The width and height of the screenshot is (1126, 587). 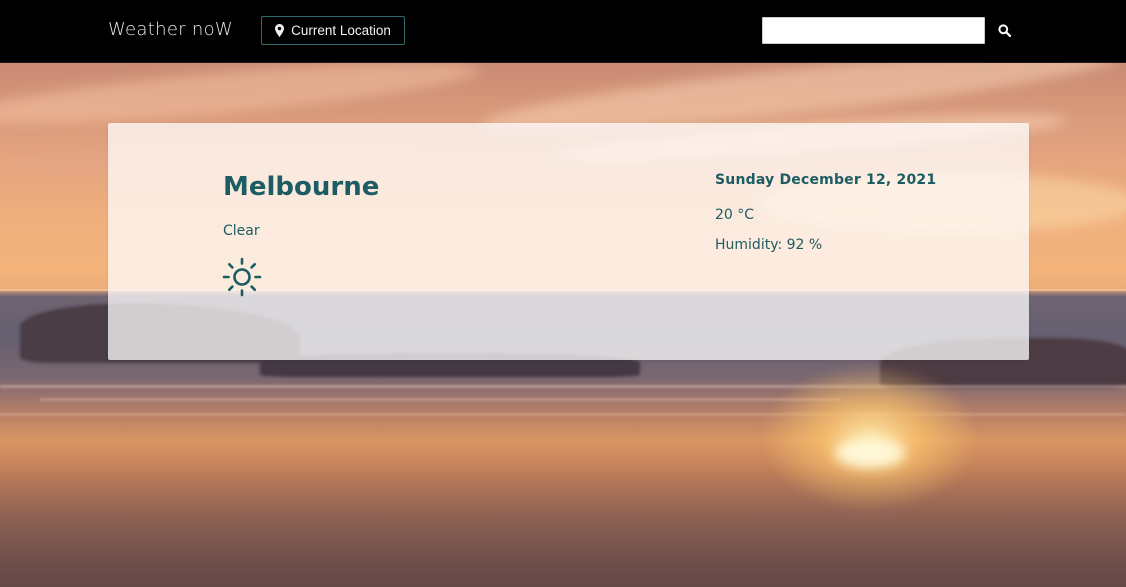 I want to click on humidity: Humidity: 92 %, so click(x=769, y=245).